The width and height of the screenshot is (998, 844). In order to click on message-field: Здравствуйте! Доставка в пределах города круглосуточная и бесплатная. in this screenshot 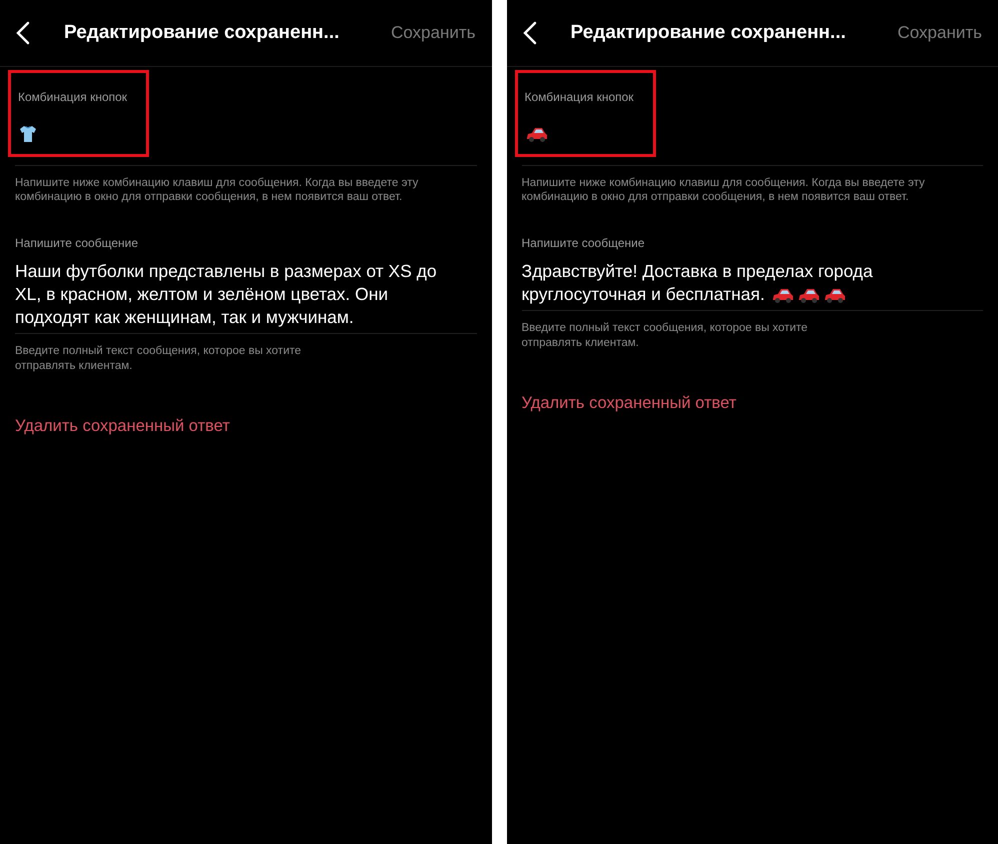, I will do `click(752, 285)`.